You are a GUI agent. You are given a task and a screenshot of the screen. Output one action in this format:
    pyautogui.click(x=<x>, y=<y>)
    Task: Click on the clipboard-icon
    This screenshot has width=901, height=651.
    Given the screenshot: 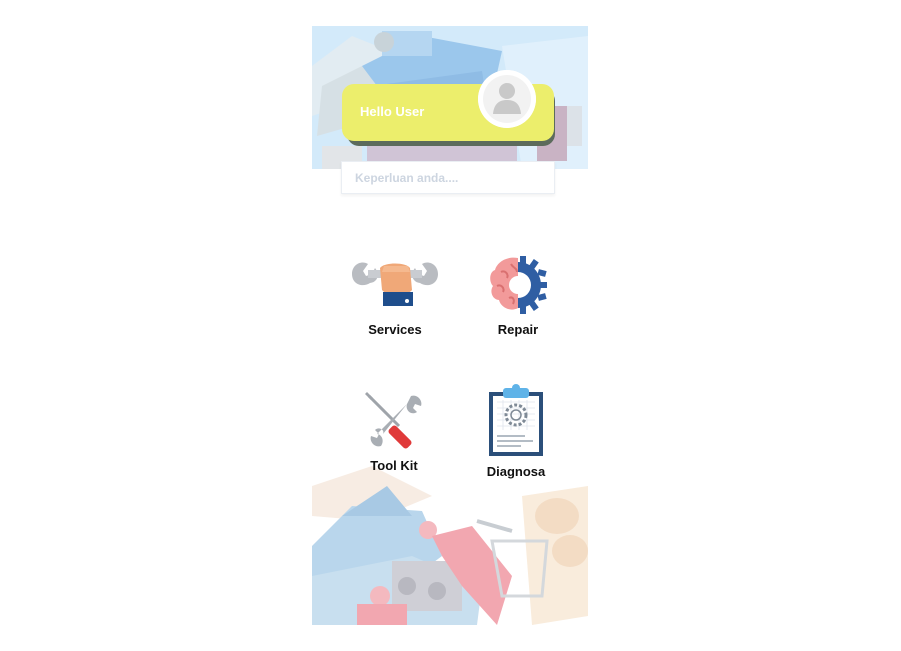 What is the action you would take?
    pyautogui.click(x=516, y=420)
    